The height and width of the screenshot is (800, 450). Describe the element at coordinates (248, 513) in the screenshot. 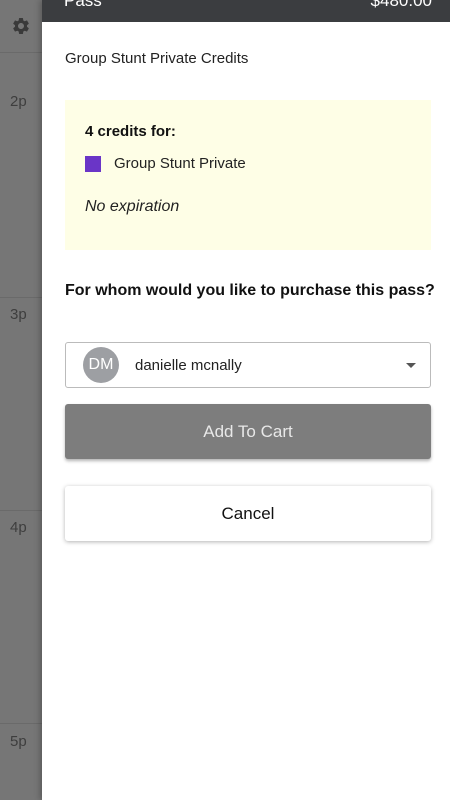

I see `cancel-button: Cancel` at that location.